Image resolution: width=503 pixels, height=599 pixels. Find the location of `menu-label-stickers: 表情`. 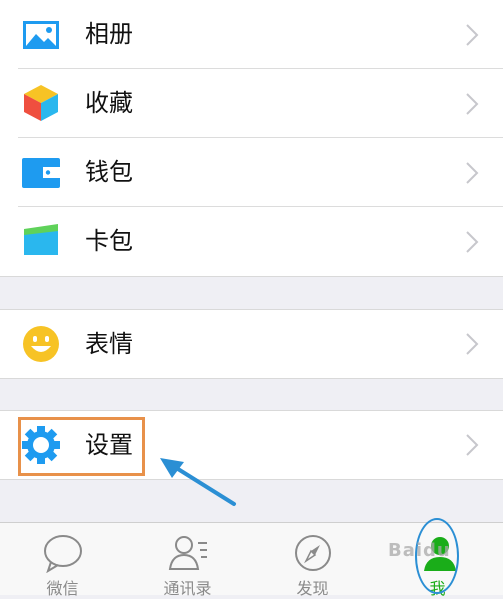

menu-label-stickers: 表情 is located at coordinates (109, 344).